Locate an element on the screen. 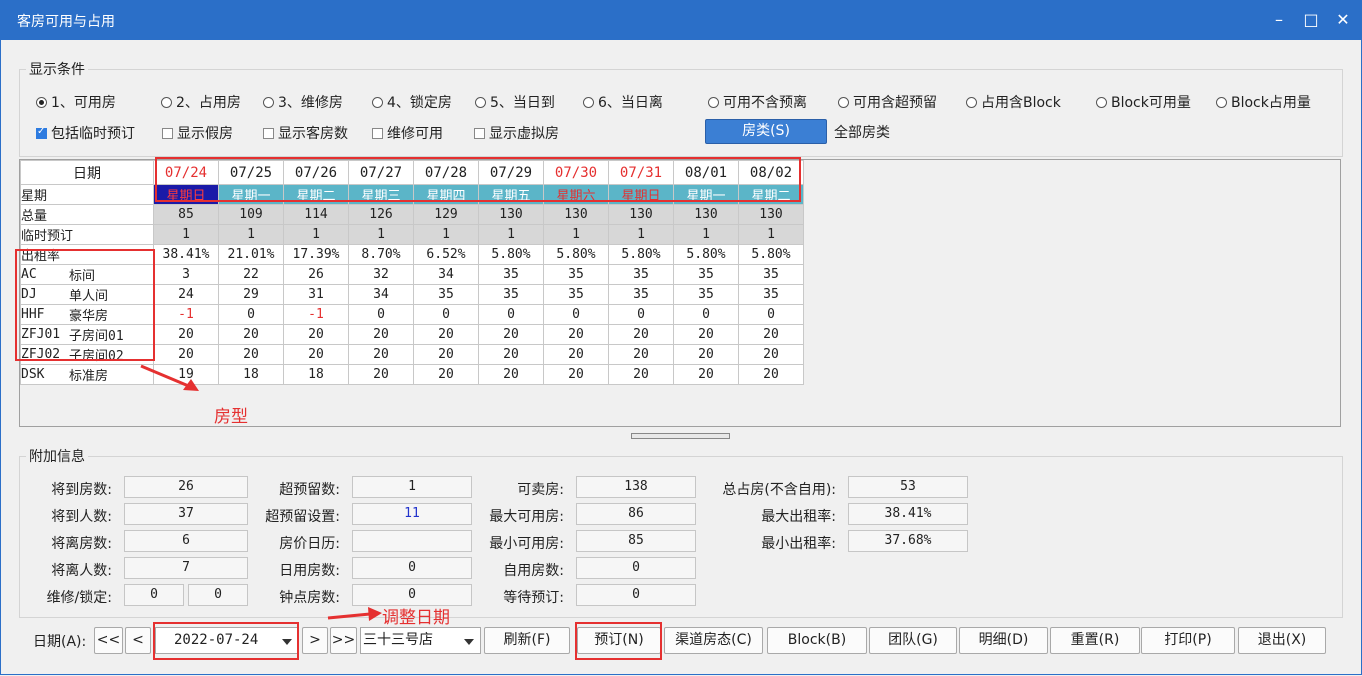  radio-option: 可用含超预留 is located at coordinates (887, 102).